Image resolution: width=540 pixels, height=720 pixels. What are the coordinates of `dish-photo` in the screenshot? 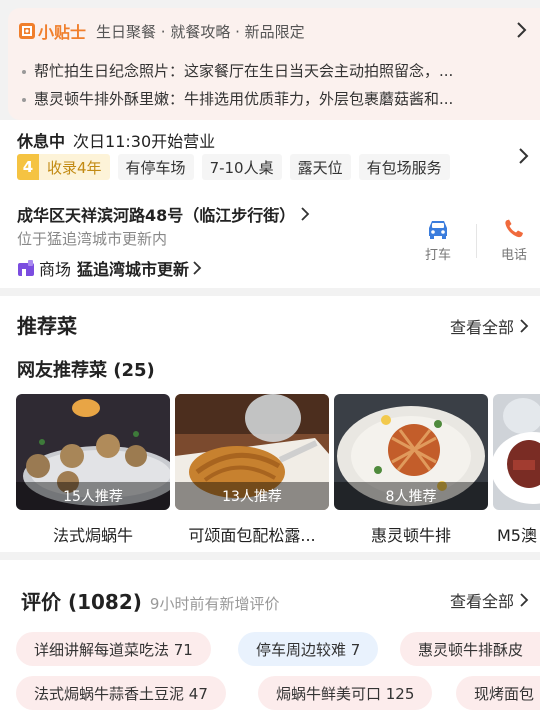 It's located at (516, 452).